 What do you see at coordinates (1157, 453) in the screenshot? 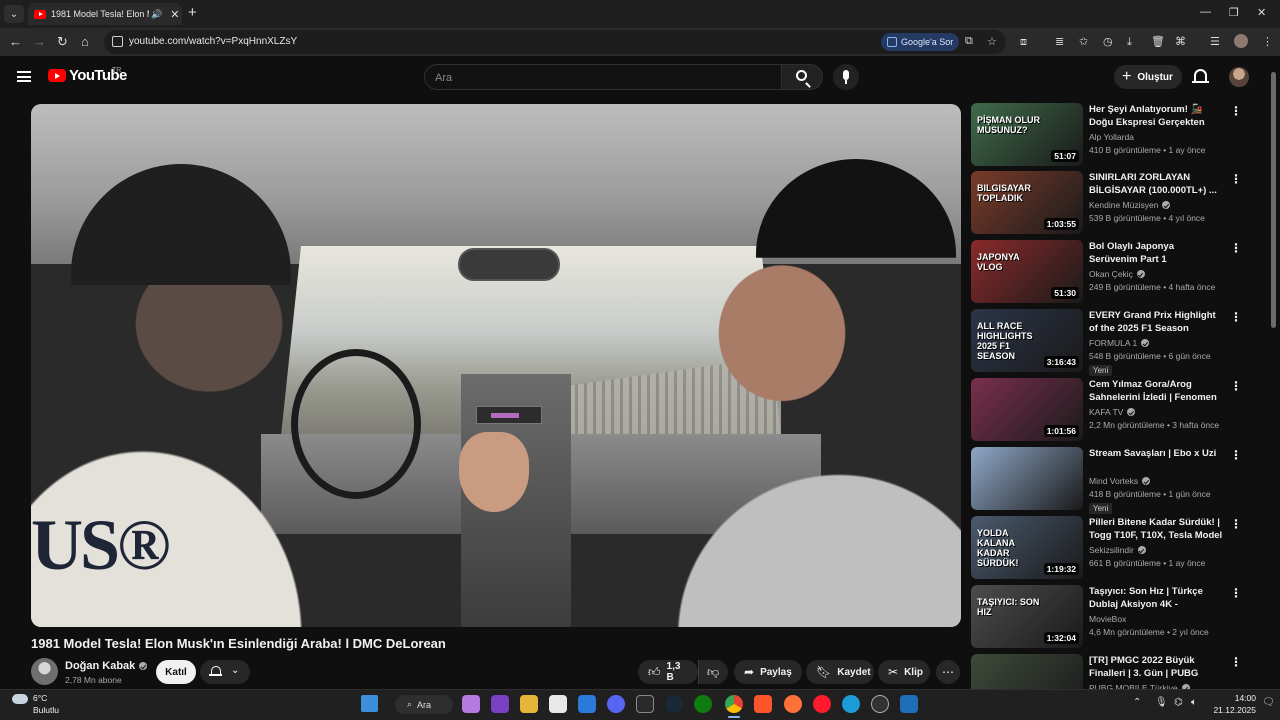
I see `recommendation-title: Stream Savaşları | Ebo x Uzi` at bounding box center [1157, 453].